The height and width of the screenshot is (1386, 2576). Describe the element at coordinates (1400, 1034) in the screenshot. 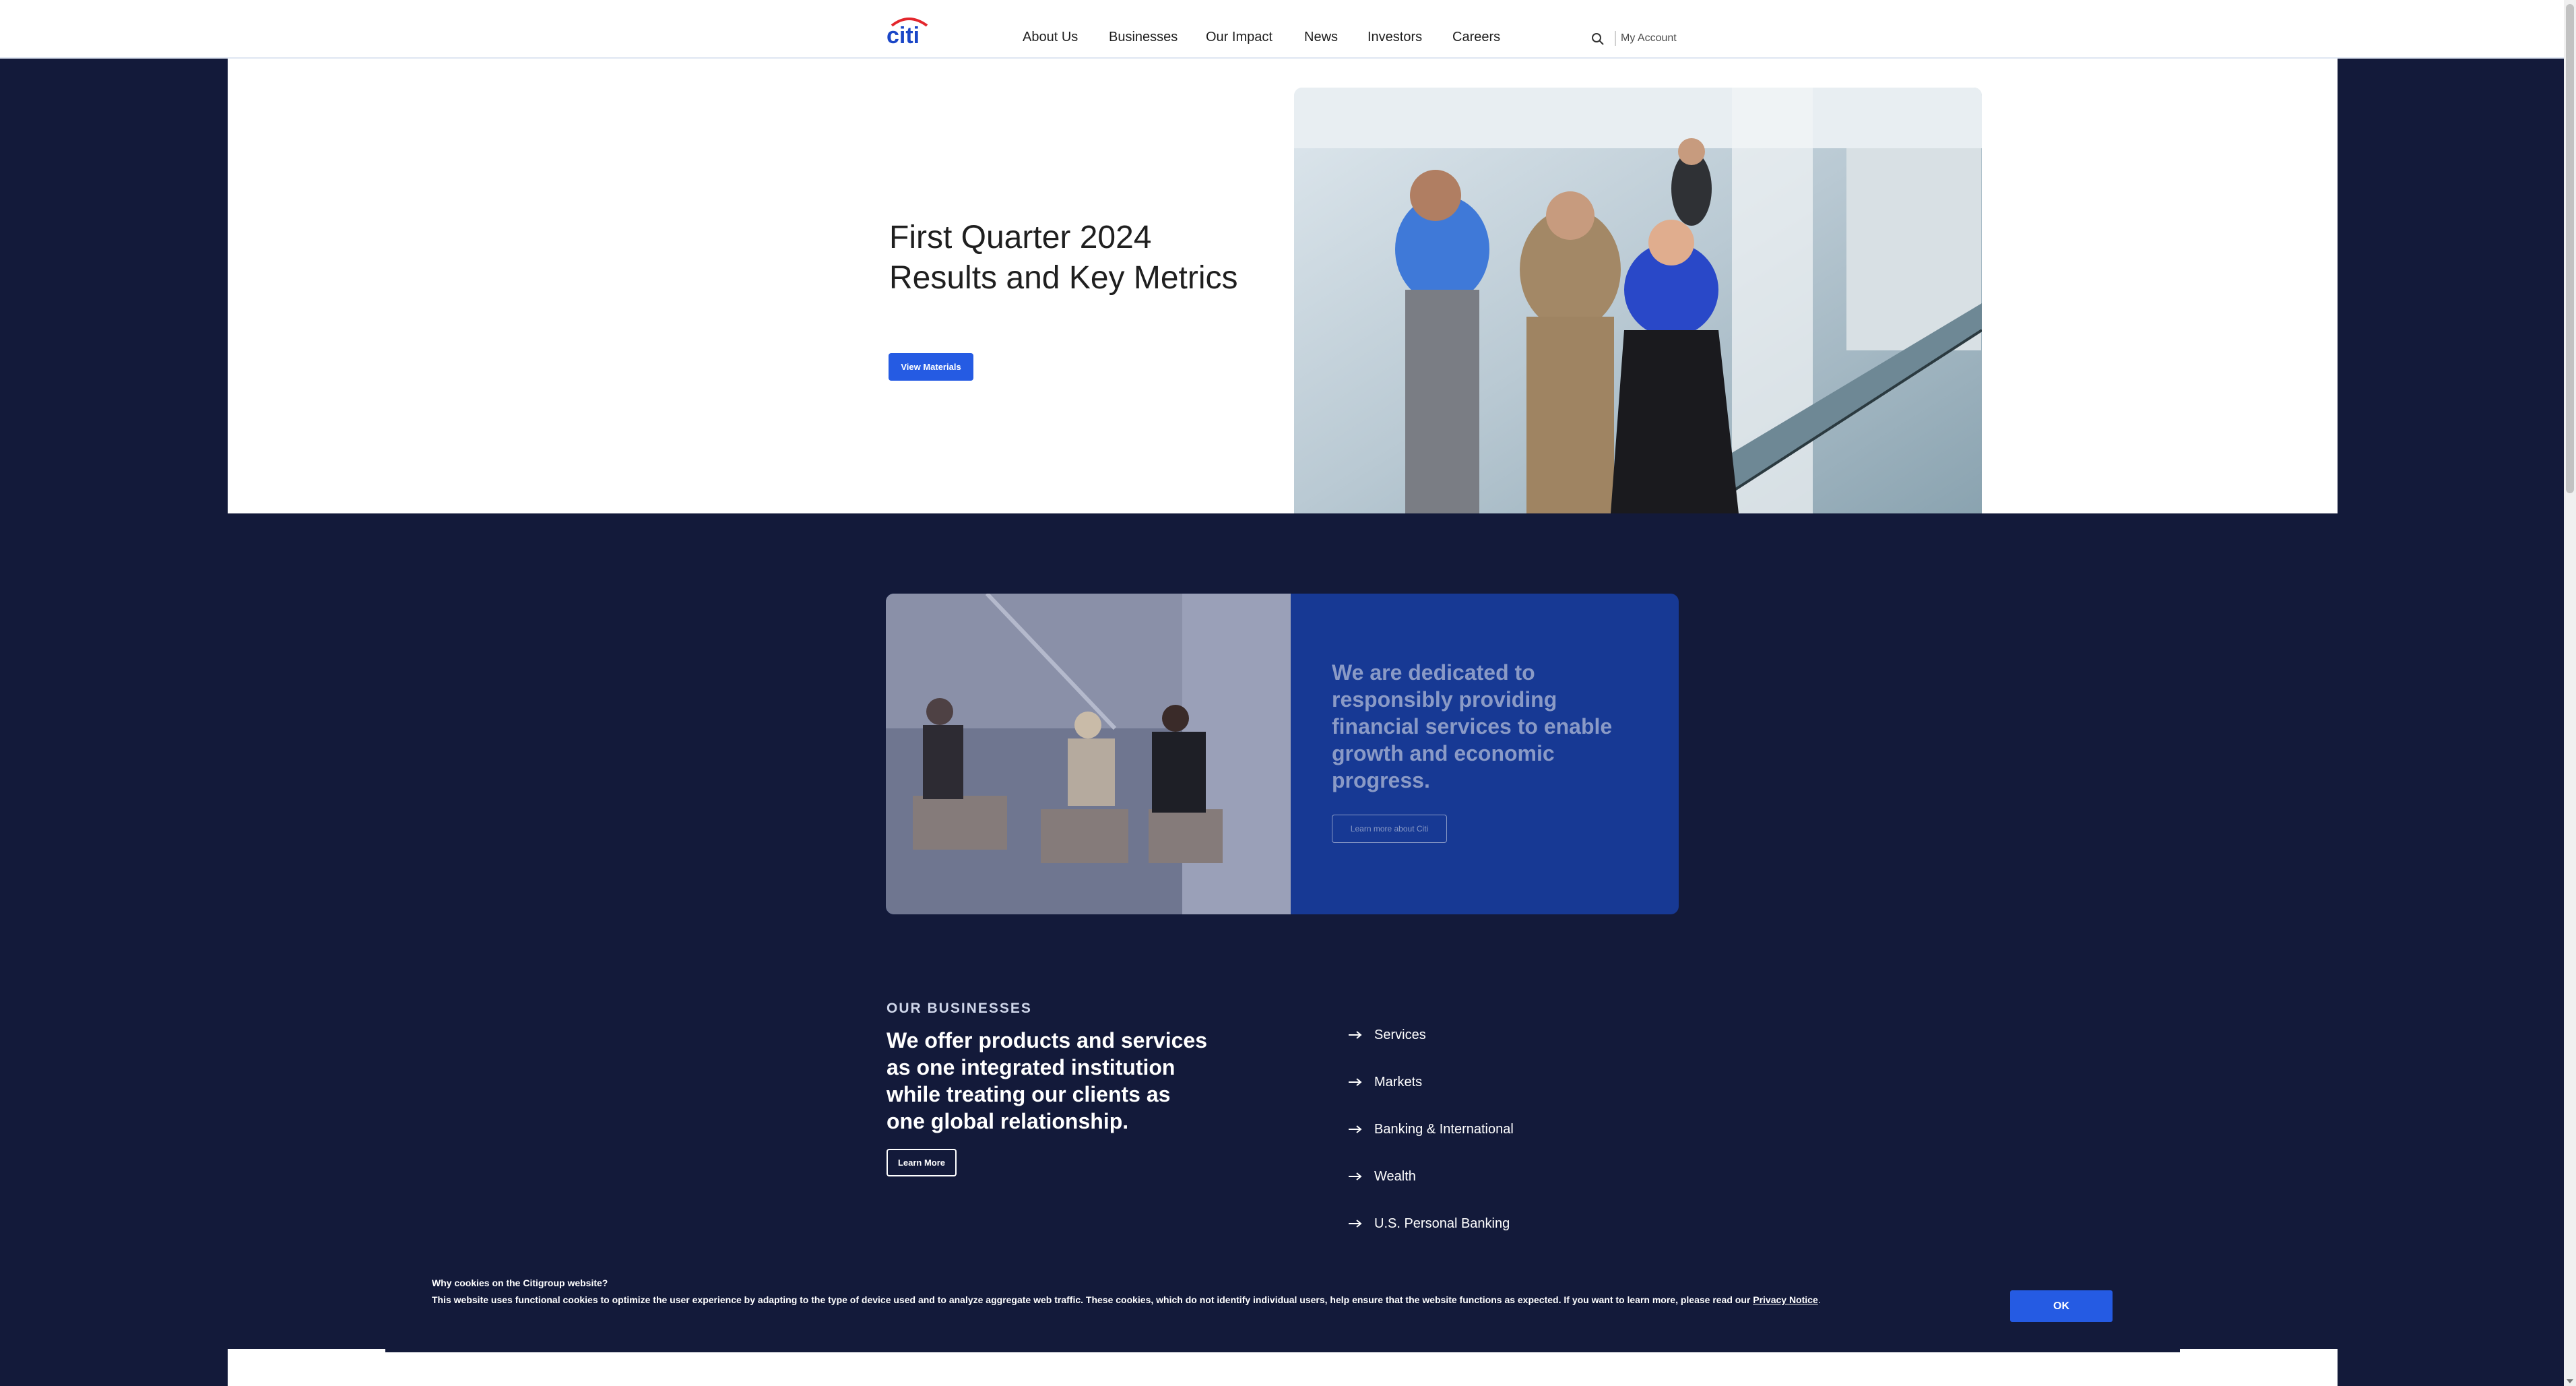

I see `business-link-label: Services` at that location.